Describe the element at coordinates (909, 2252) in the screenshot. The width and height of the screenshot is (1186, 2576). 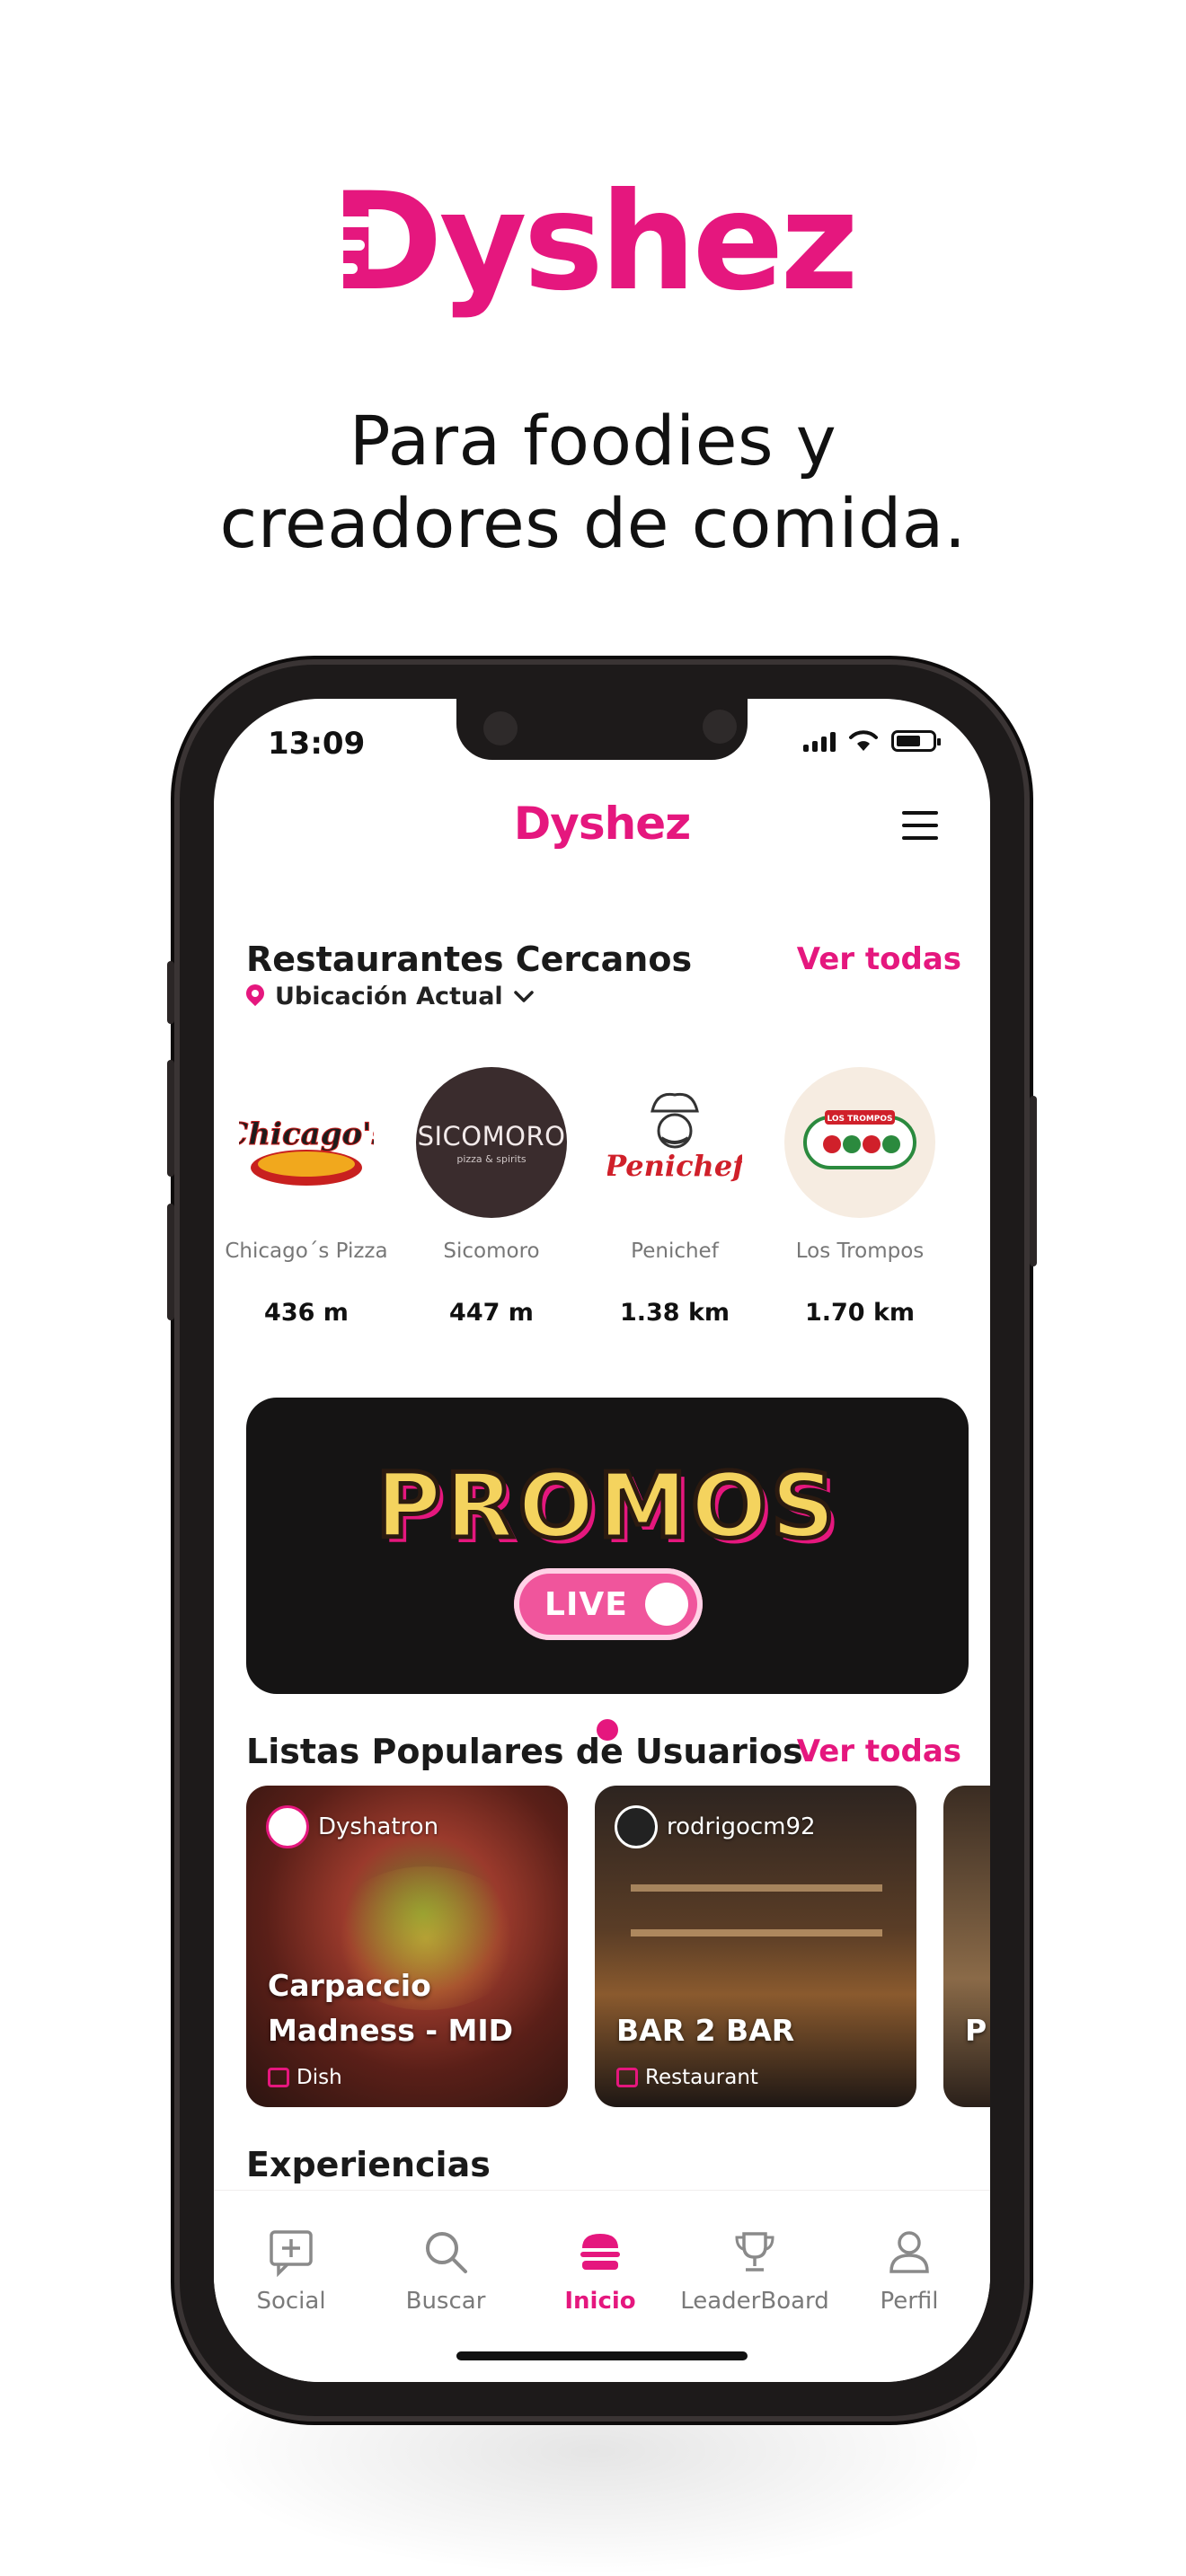
I see `user-icon` at that location.